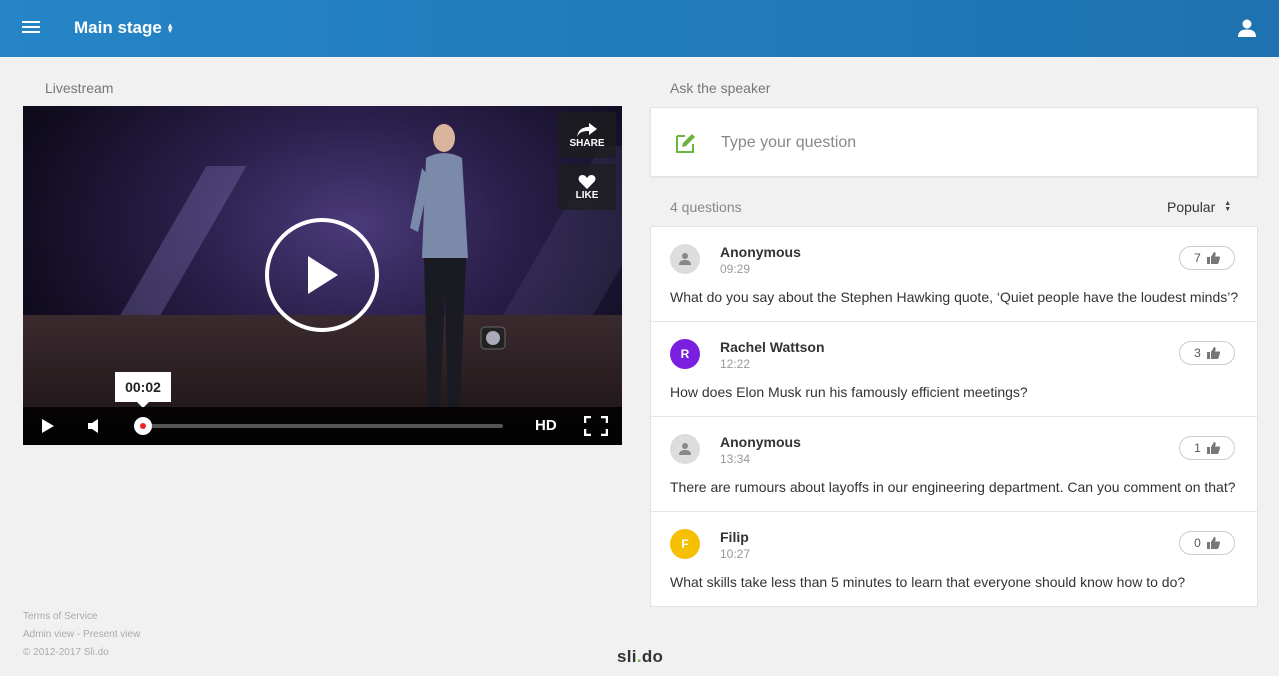 This screenshot has height=676, width=1279. Describe the element at coordinates (971, 143) in the screenshot. I see `question-input` at that location.